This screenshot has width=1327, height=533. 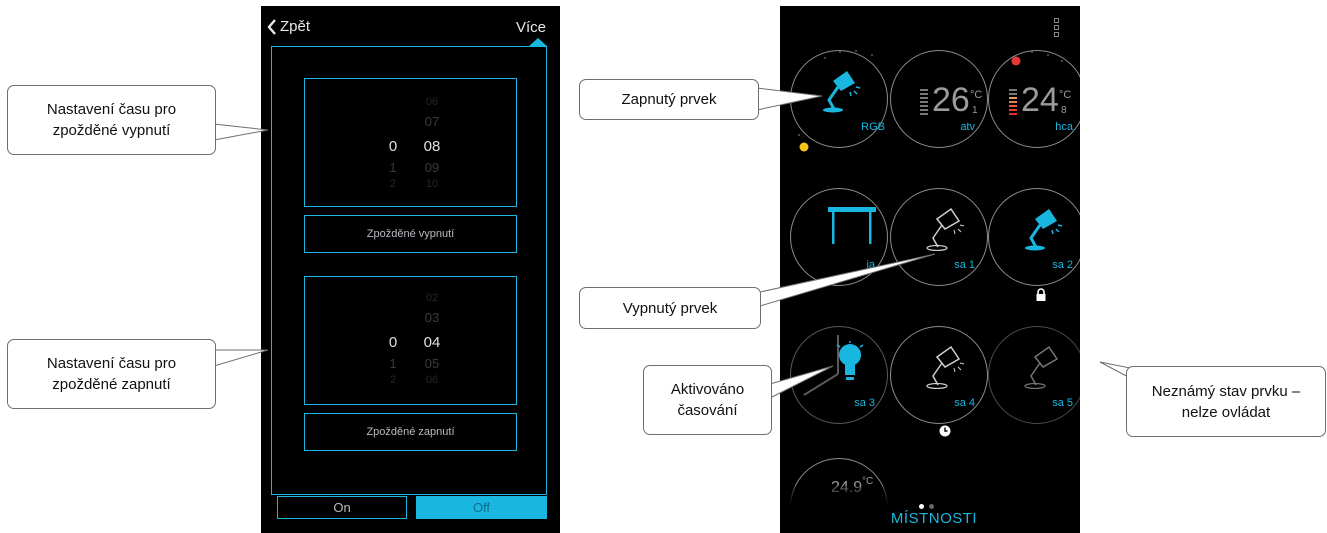 What do you see at coordinates (342, 507) in the screenshot?
I see `toggle-on-button: On` at bounding box center [342, 507].